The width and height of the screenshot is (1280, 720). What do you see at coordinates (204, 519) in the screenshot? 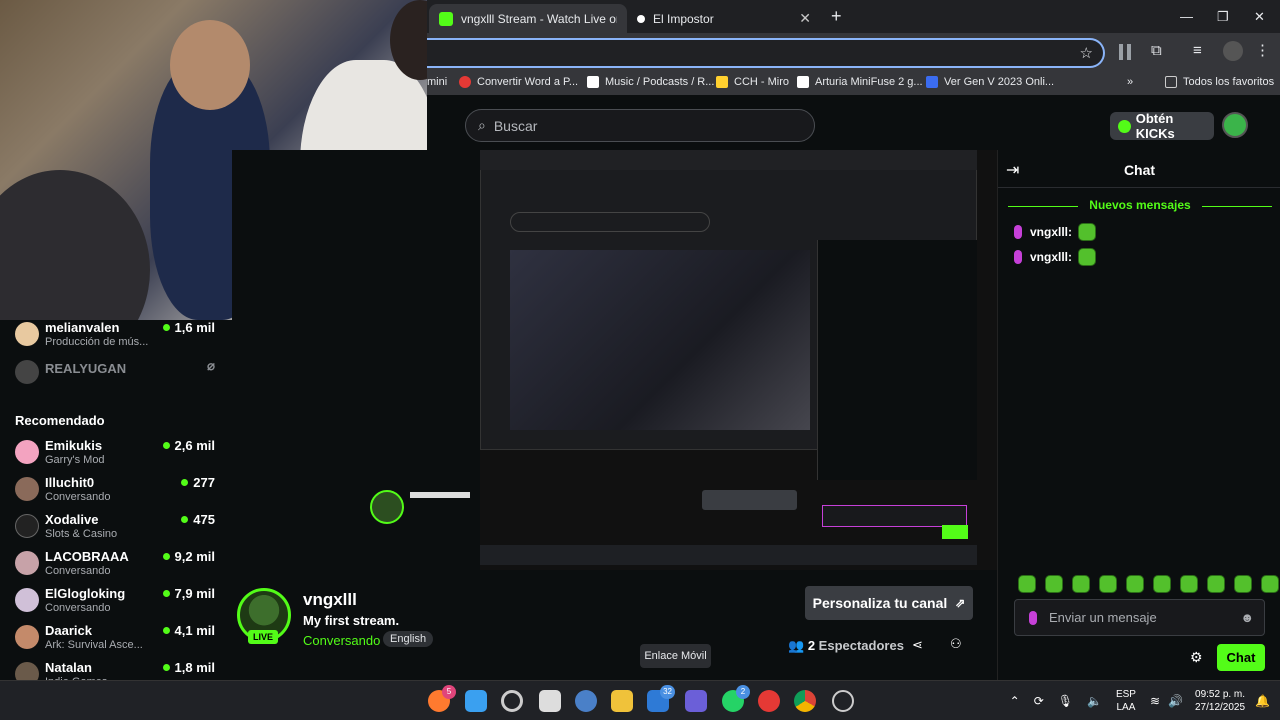
I see `viewer-count-text: 475` at bounding box center [204, 519].